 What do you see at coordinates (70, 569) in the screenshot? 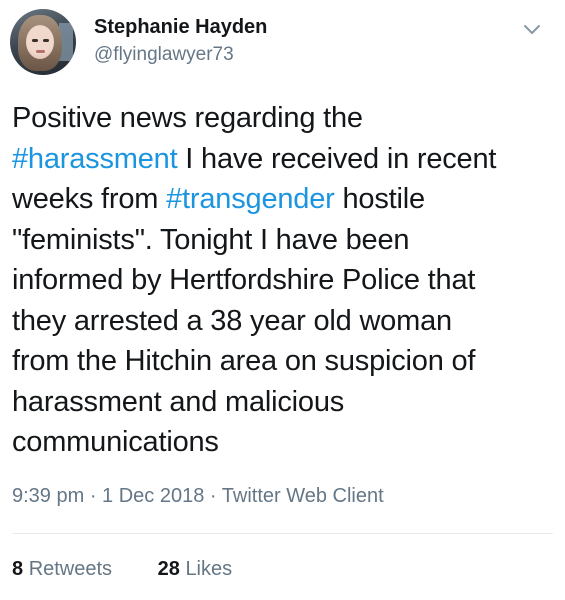
I see `retweets-label: Retweets` at bounding box center [70, 569].